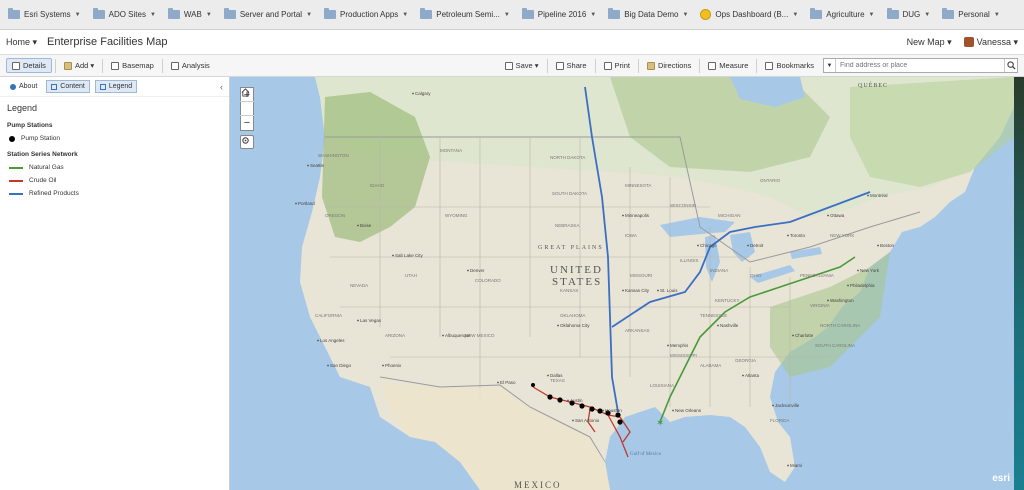 Image resolution: width=1024 pixels, height=490 pixels. What do you see at coordinates (467, 15) in the screenshot?
I see `bookmark-folder: Petroleum Semi... ▼` at bounding box center [467, 15].